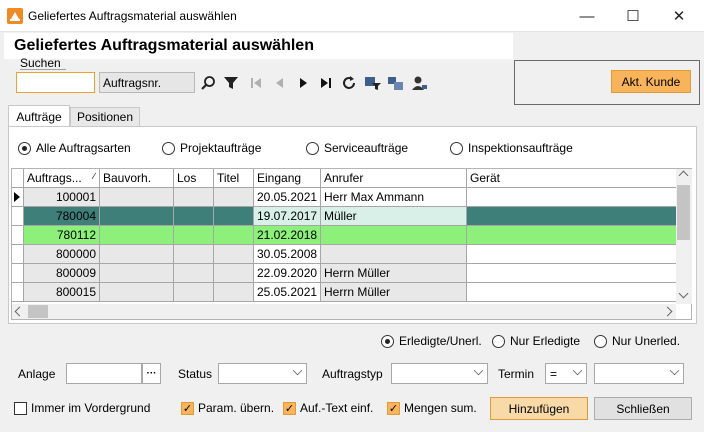 Image resolution: width=704 pixels, height=432 pixels. Describe the element at coordinates (105, 116) in the screenshot. I see `tab-positions: Positionen` at that location.